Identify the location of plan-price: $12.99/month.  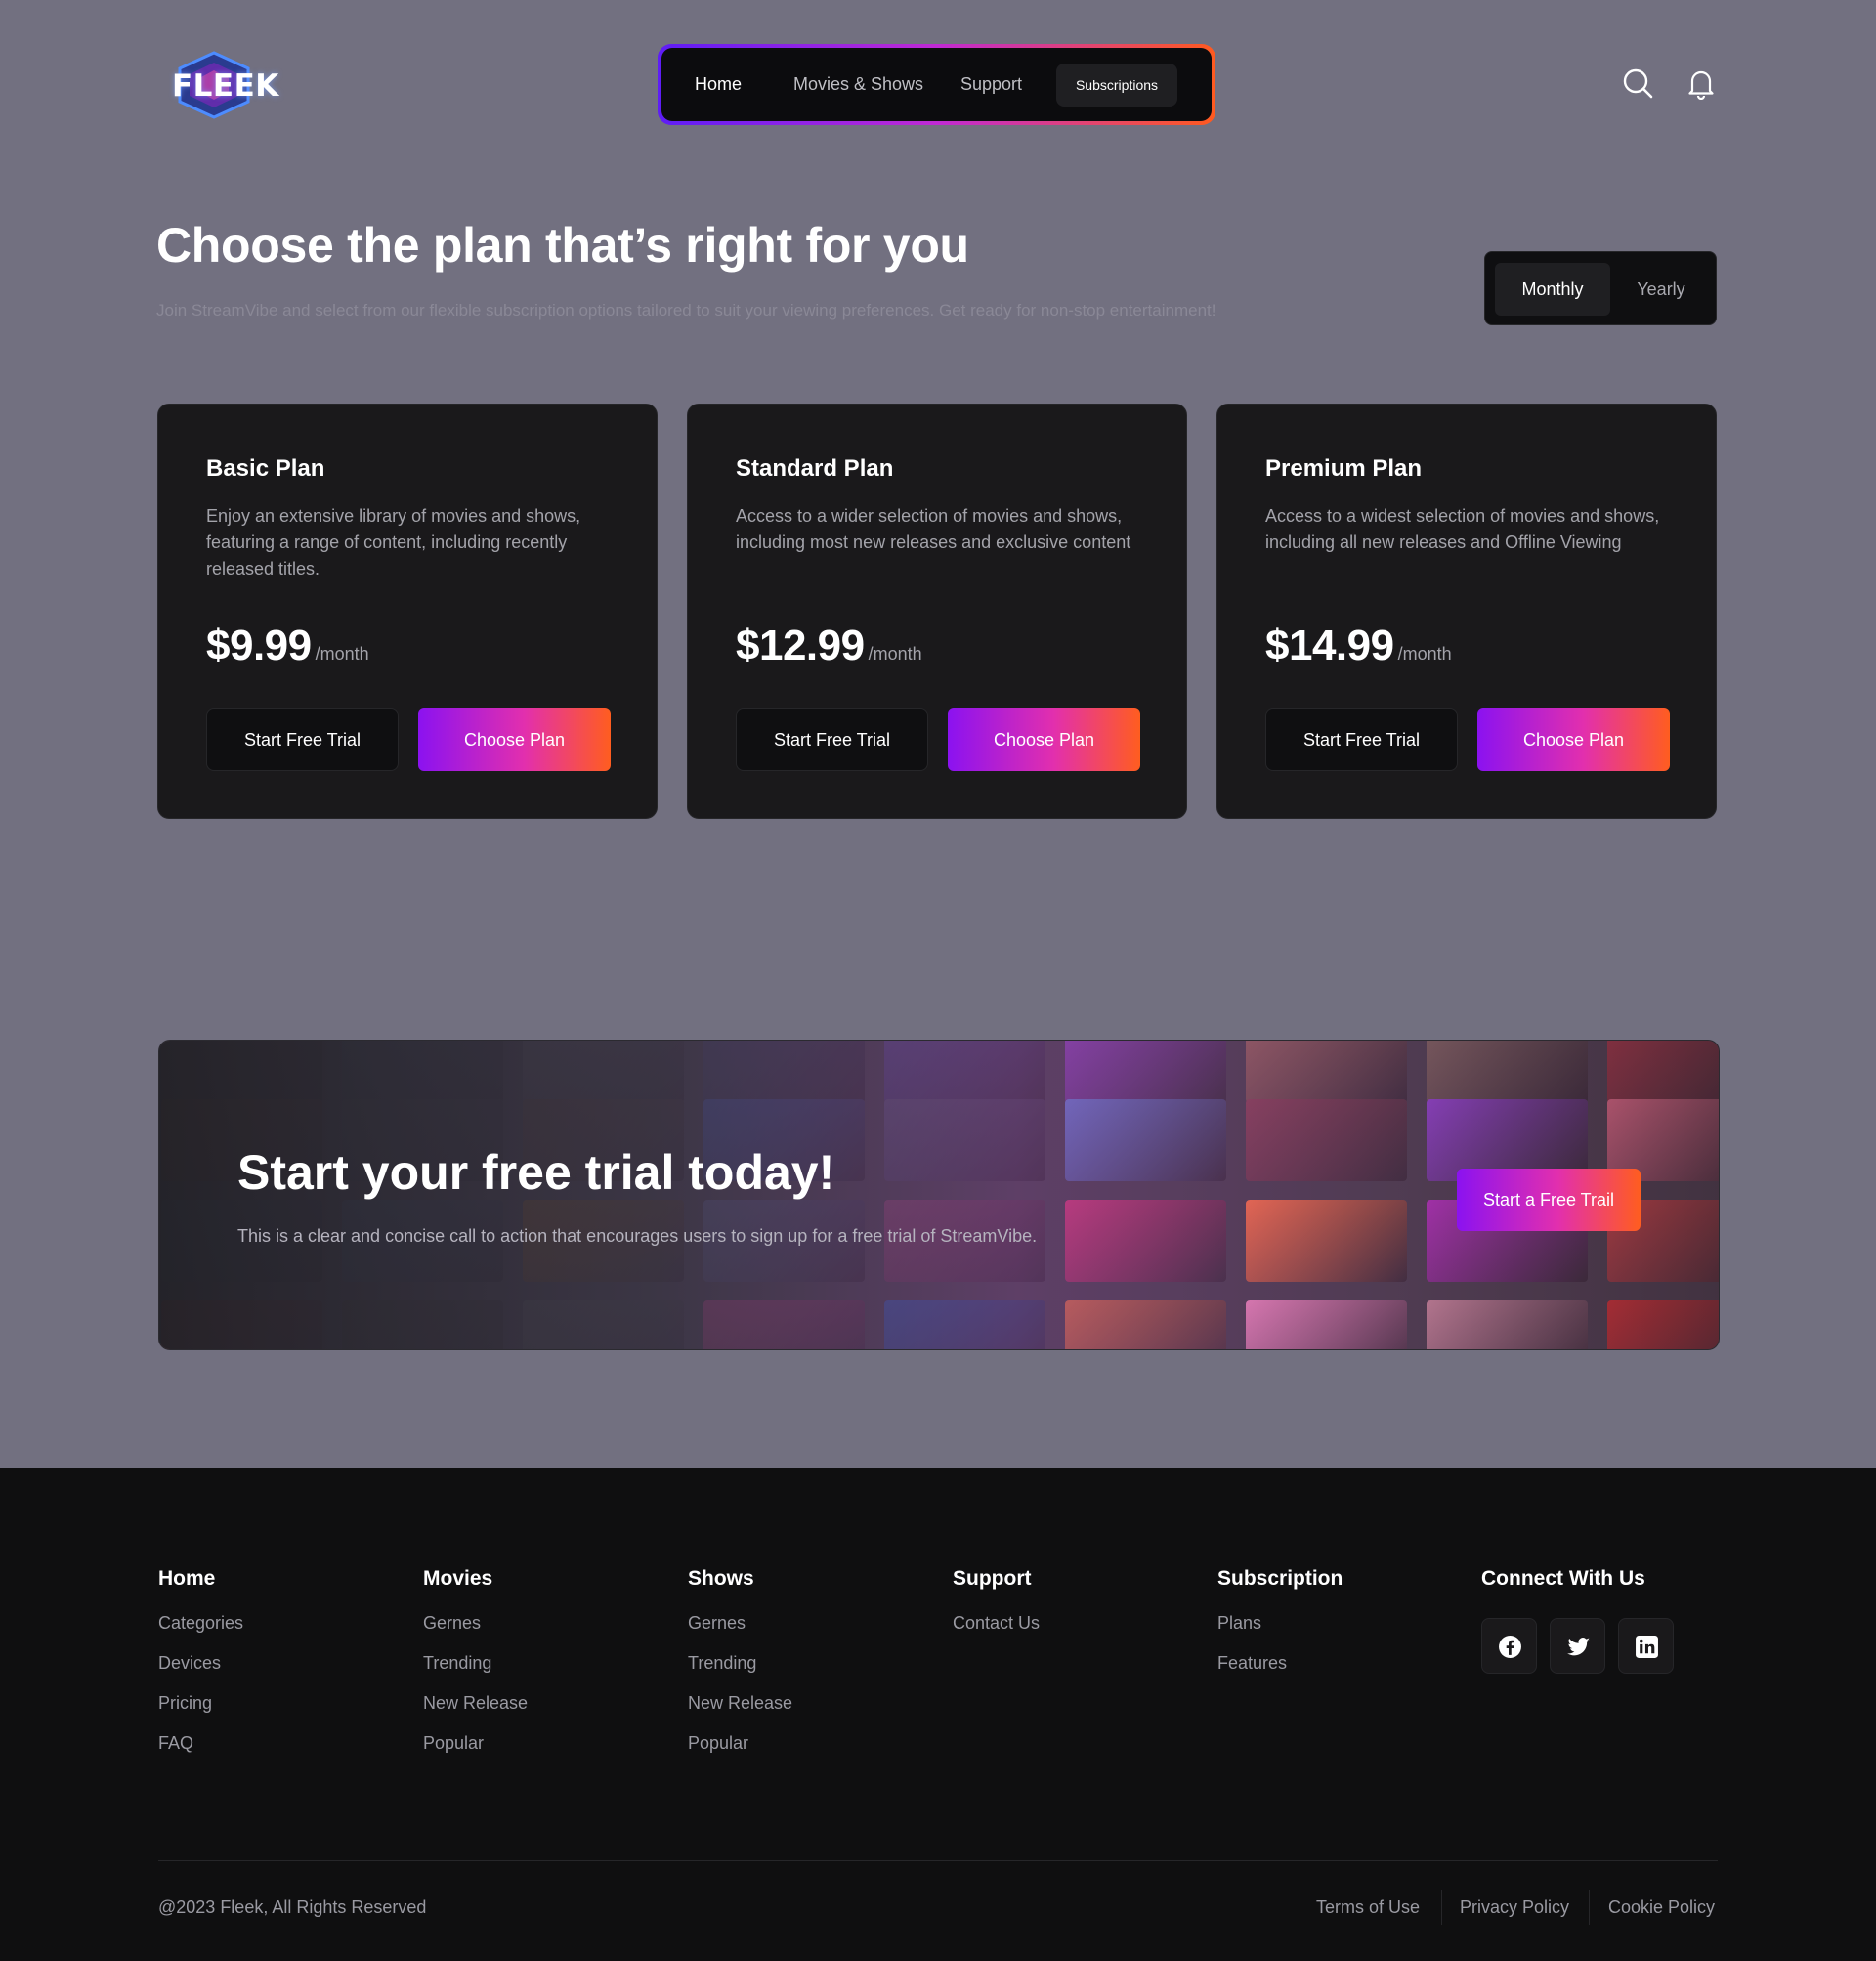
(829, 646).